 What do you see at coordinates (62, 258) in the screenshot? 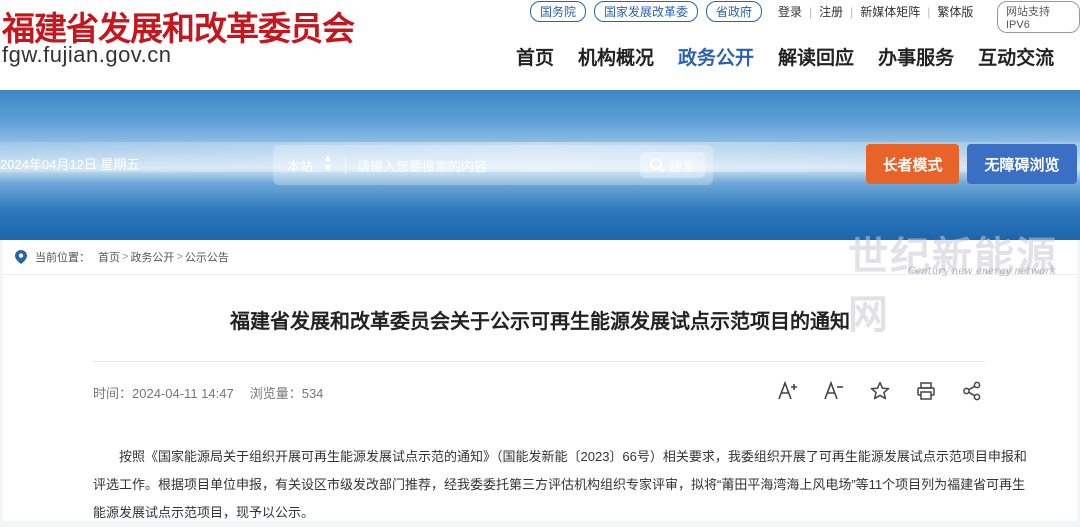
I see `breadcrumb-label: 当前位置：` at bounding box center [62, 258].